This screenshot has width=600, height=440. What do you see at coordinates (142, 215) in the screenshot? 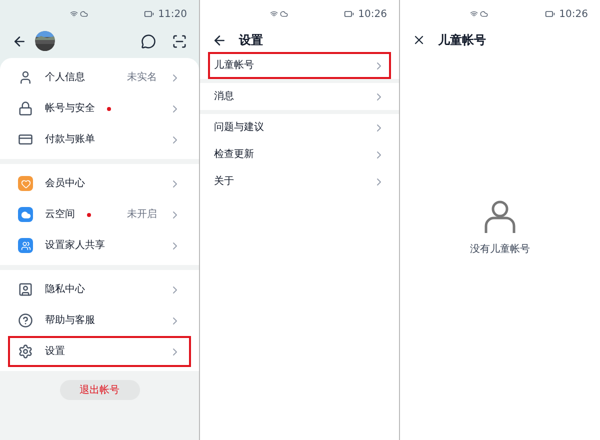
I see `item-value: 未开启` at bounding box center [142, 215].